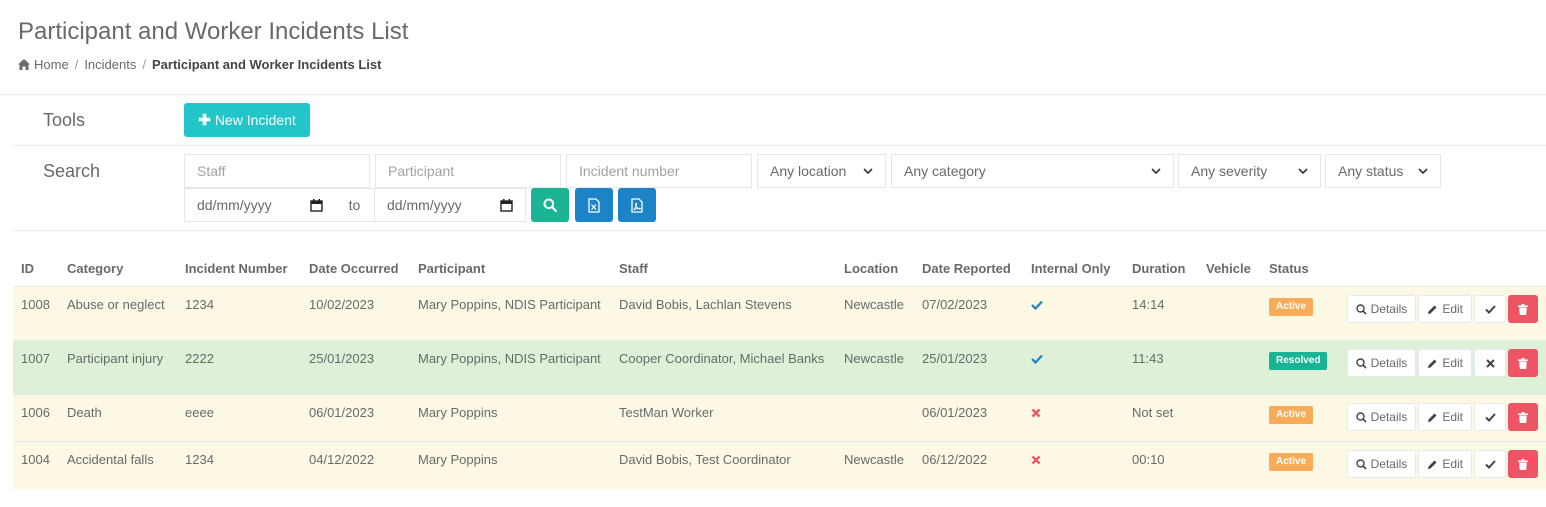 The image size is (1546, 507). Describe the element at coordinates (355, 268) in the screenshot. I see `col-header-date-occurred: Date Occurred` at that location.